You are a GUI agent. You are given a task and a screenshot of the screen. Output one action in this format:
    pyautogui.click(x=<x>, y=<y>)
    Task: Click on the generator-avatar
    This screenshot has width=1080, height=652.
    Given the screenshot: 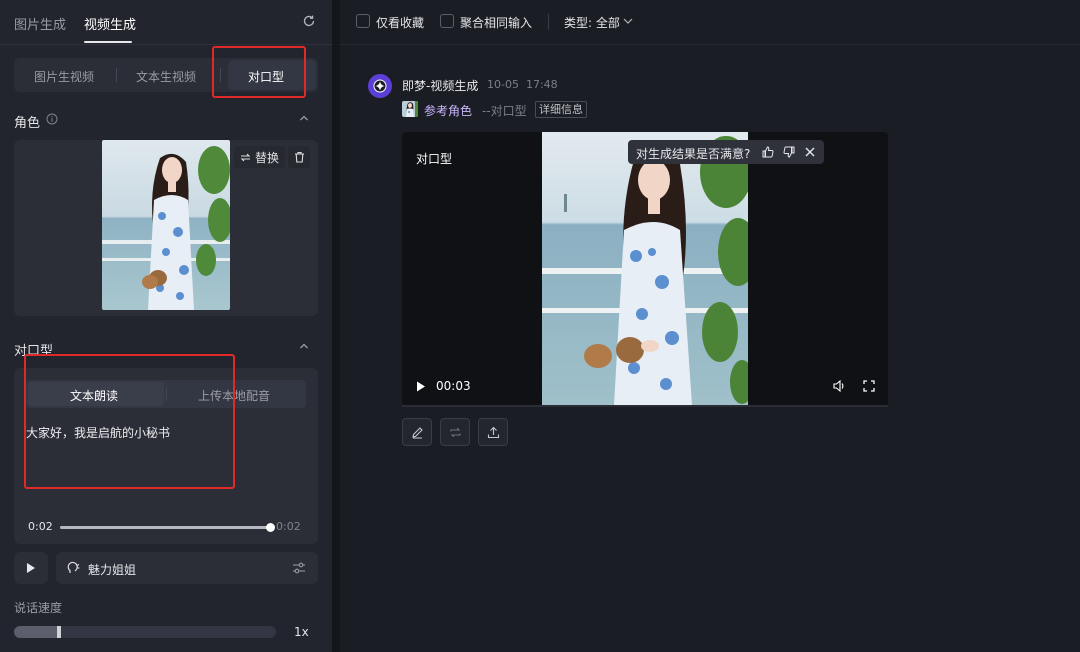 What is the action you would take?
    pyautogui.click(x=380, y=86)
    